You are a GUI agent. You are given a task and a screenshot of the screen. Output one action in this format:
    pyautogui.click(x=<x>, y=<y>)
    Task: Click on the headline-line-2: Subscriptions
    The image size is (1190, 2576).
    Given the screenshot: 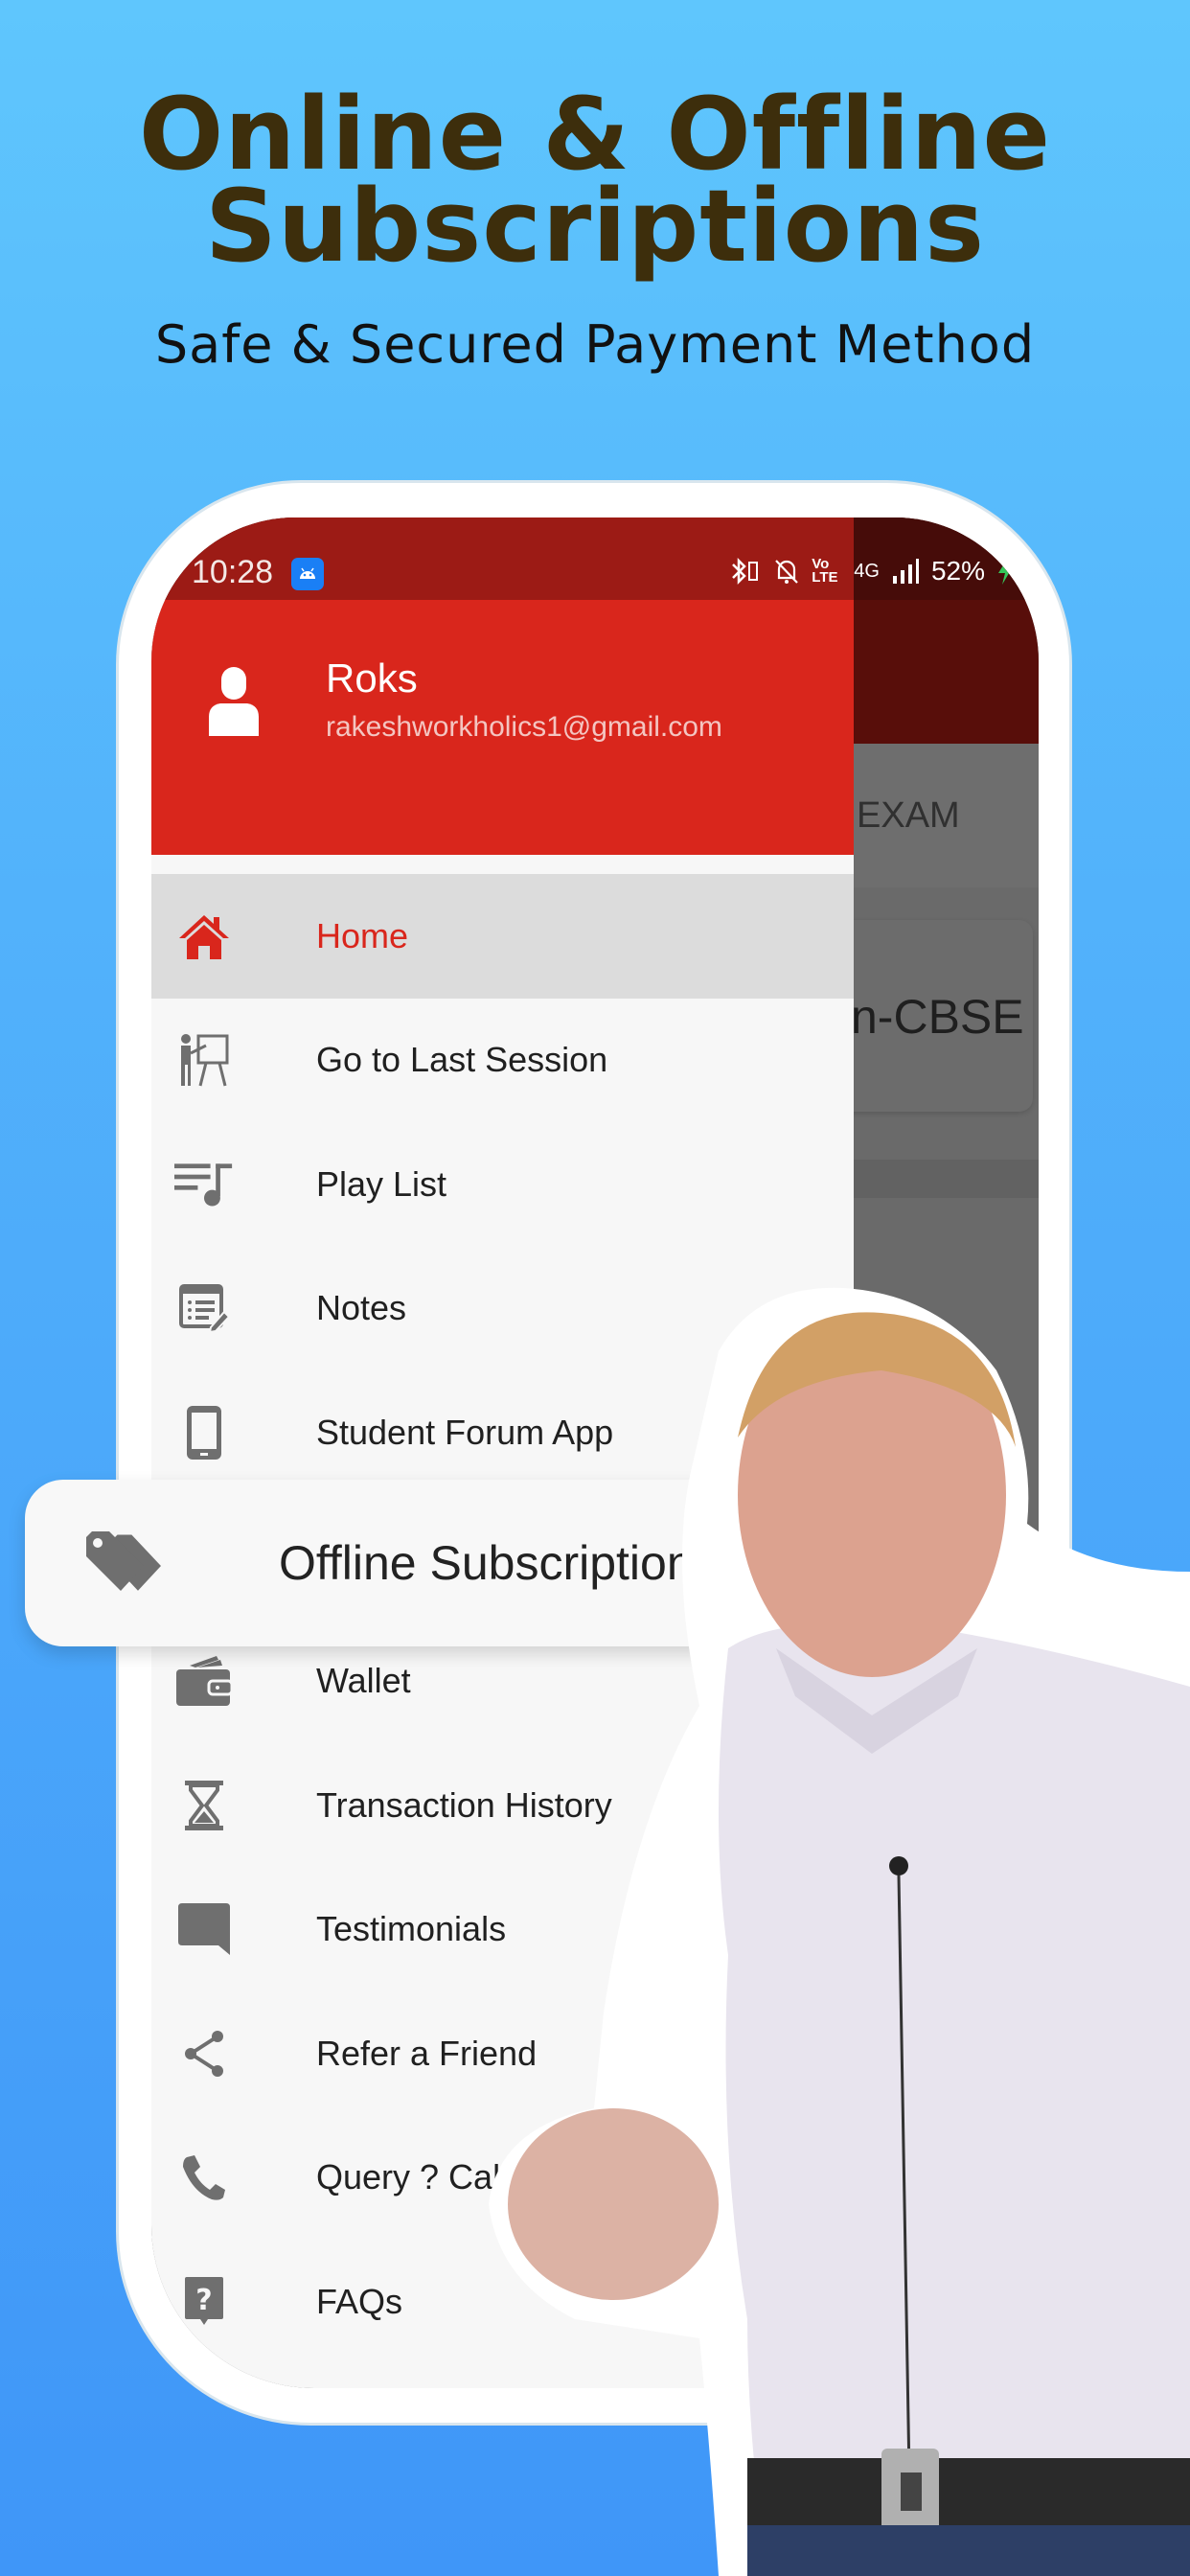 What is the action you would take?
    pyautogui.click(x=595, y=226)
    